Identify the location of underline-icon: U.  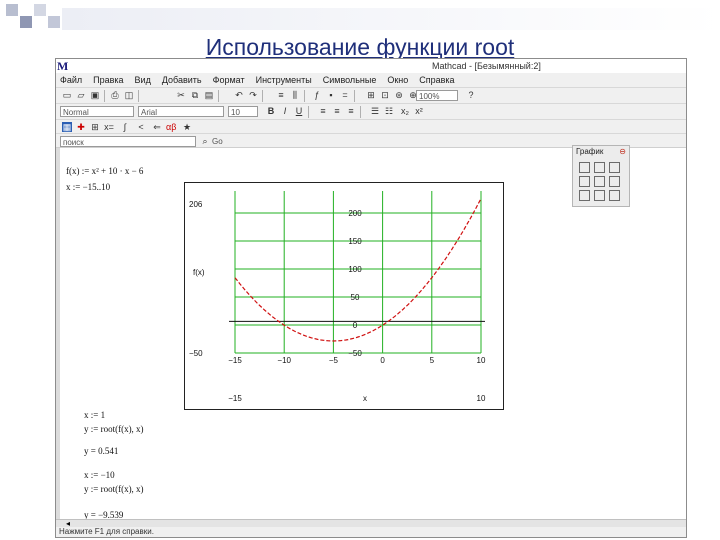
(299, 111).